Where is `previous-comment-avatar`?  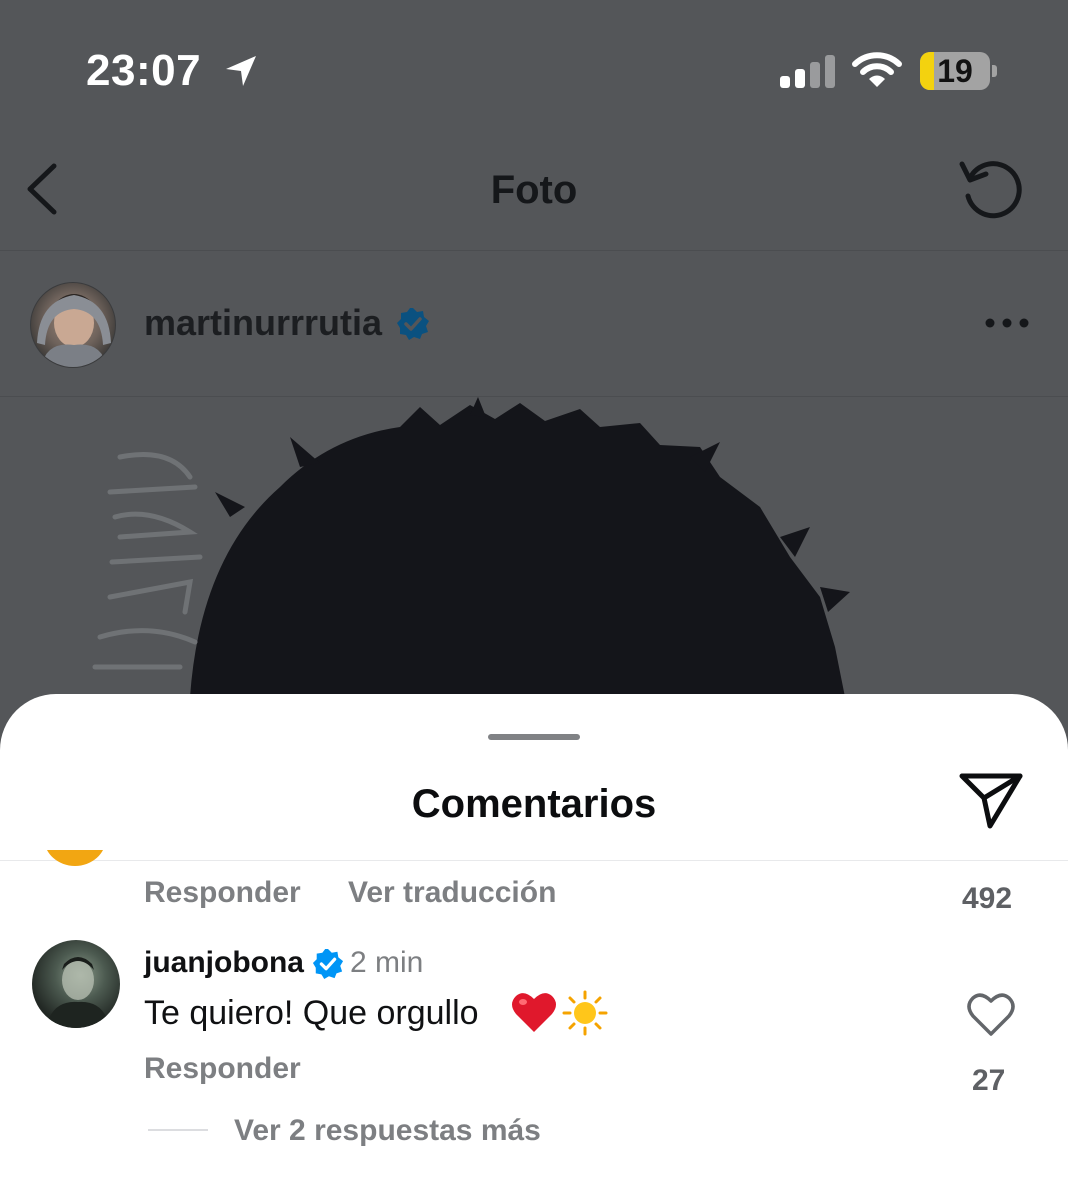 previous-comment-avatar is located at coordinates (75, 860).